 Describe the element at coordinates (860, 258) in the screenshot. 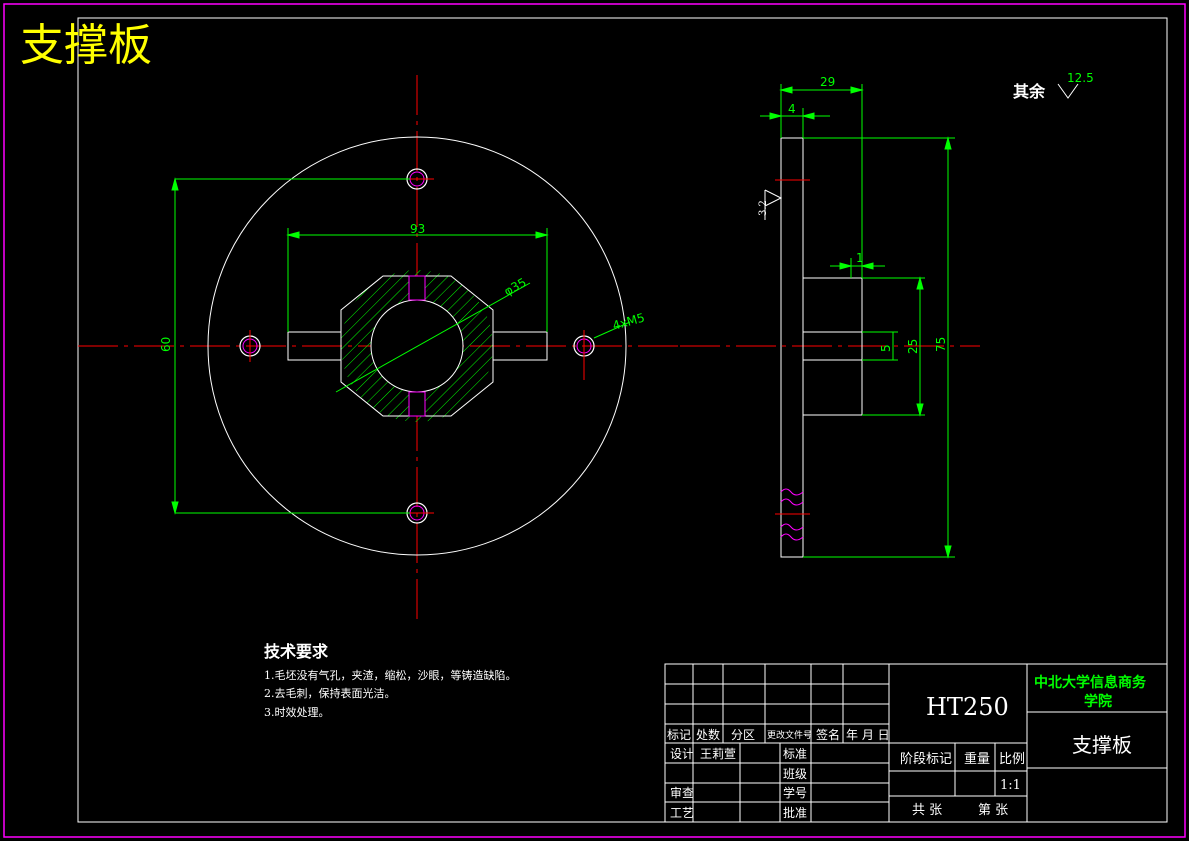

I see `dim-1-text: 1` at that location.